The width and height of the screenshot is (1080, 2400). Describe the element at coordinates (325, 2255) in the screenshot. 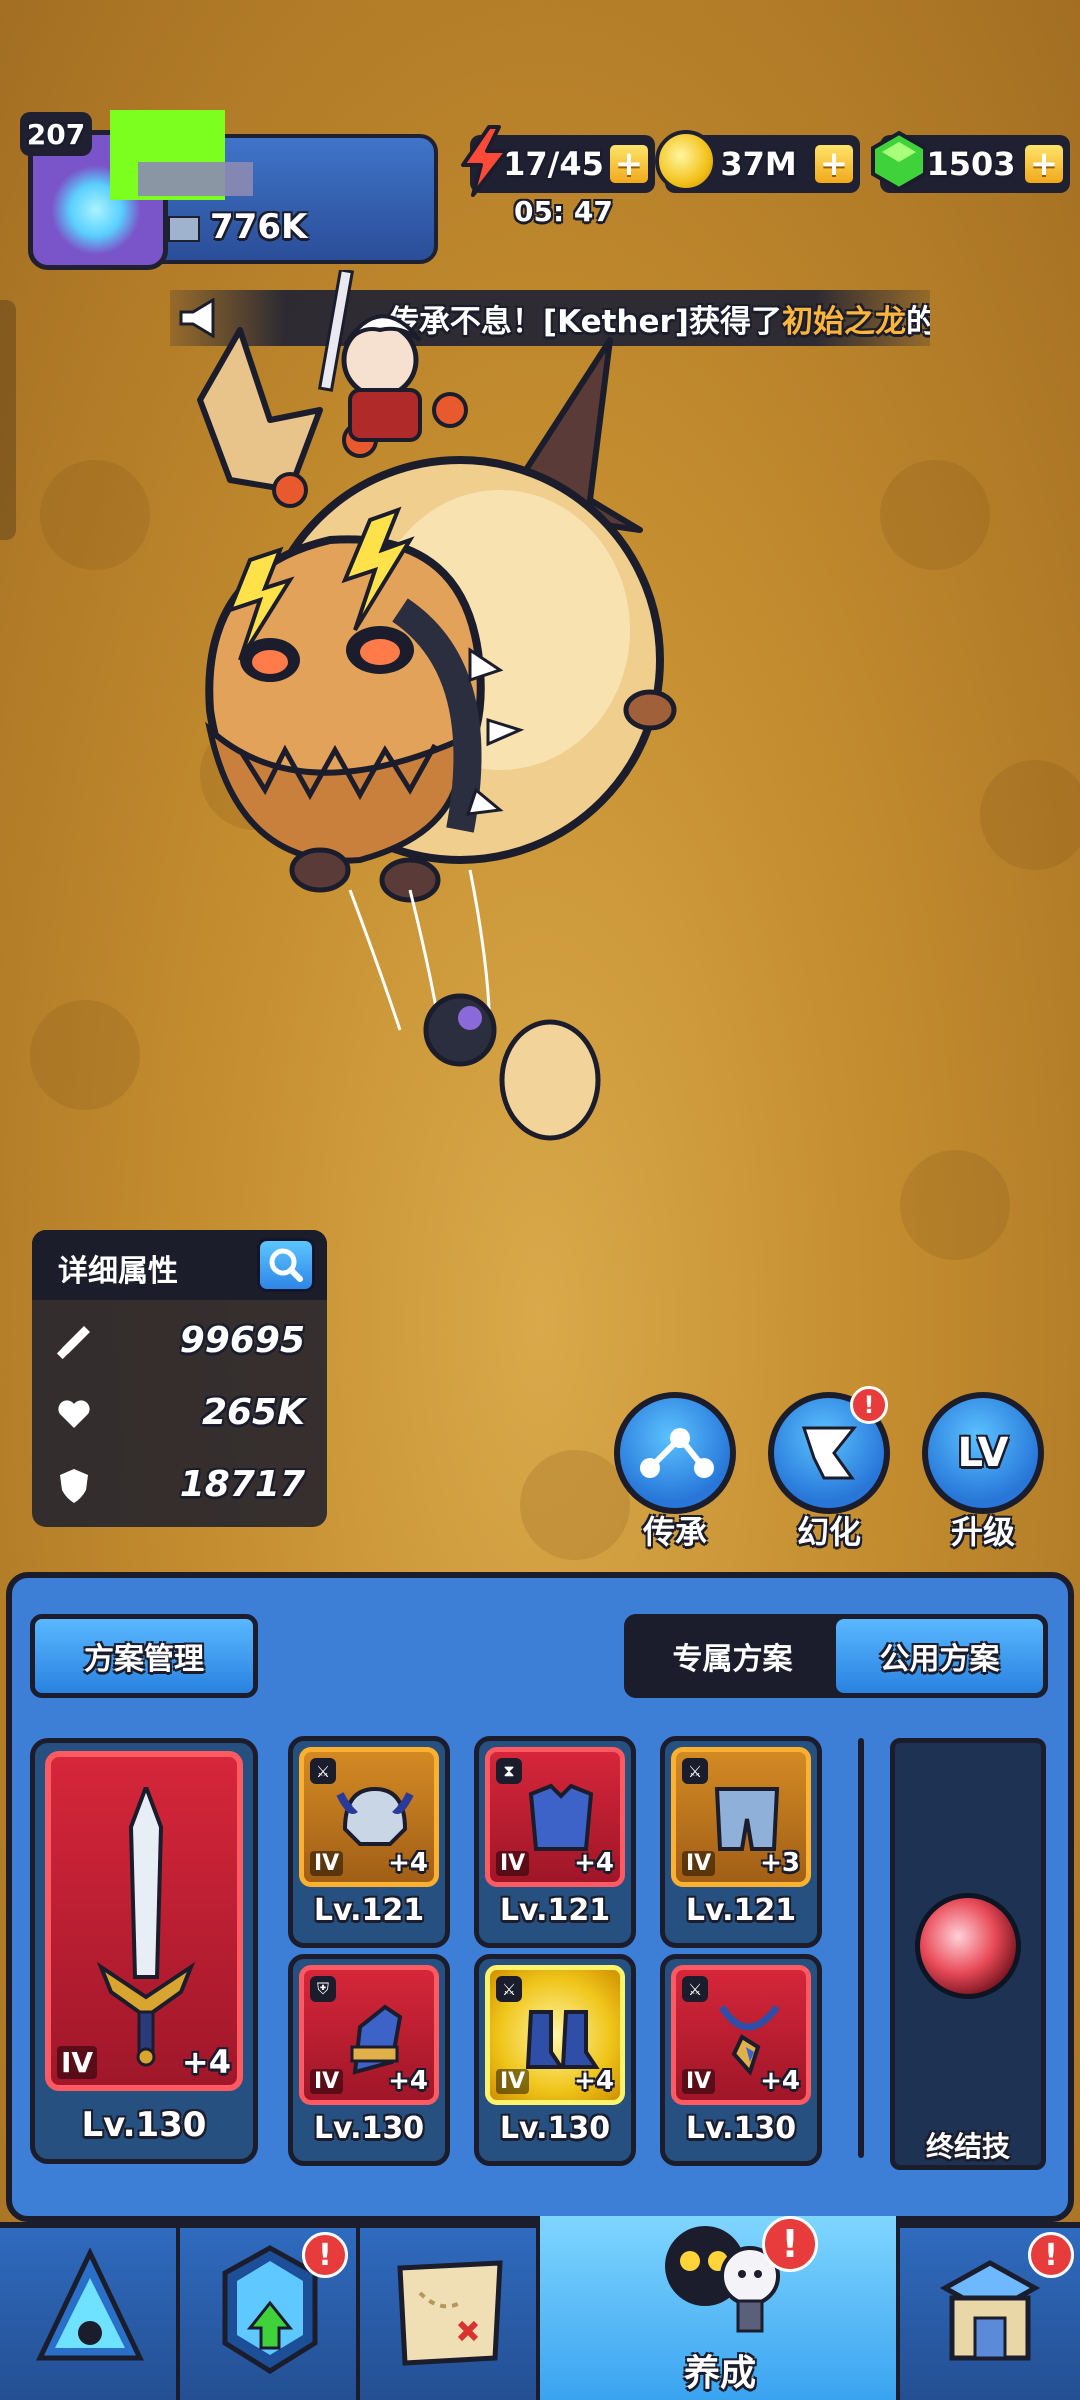

I see `upgrade-alert-badge: !` at that location.